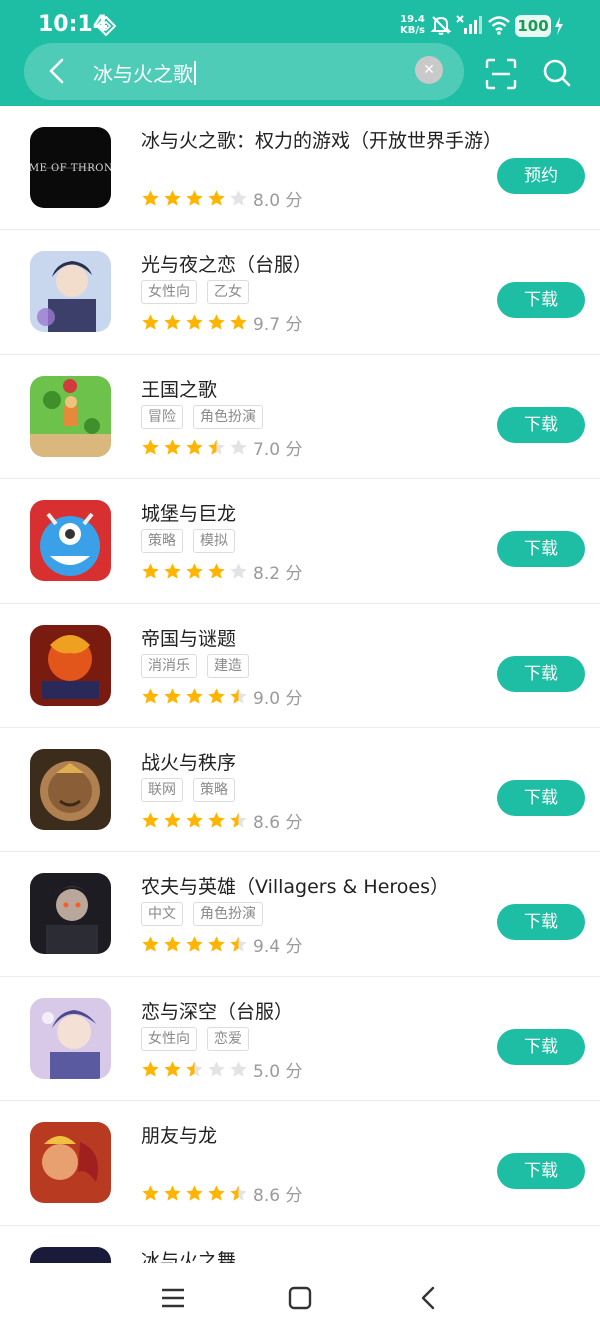 This screenshot has height=1333, width=600. What do you see at coordinates (499, 25) in the screenshot?
I see `wifi-icon` at bounding box center [499, 25].